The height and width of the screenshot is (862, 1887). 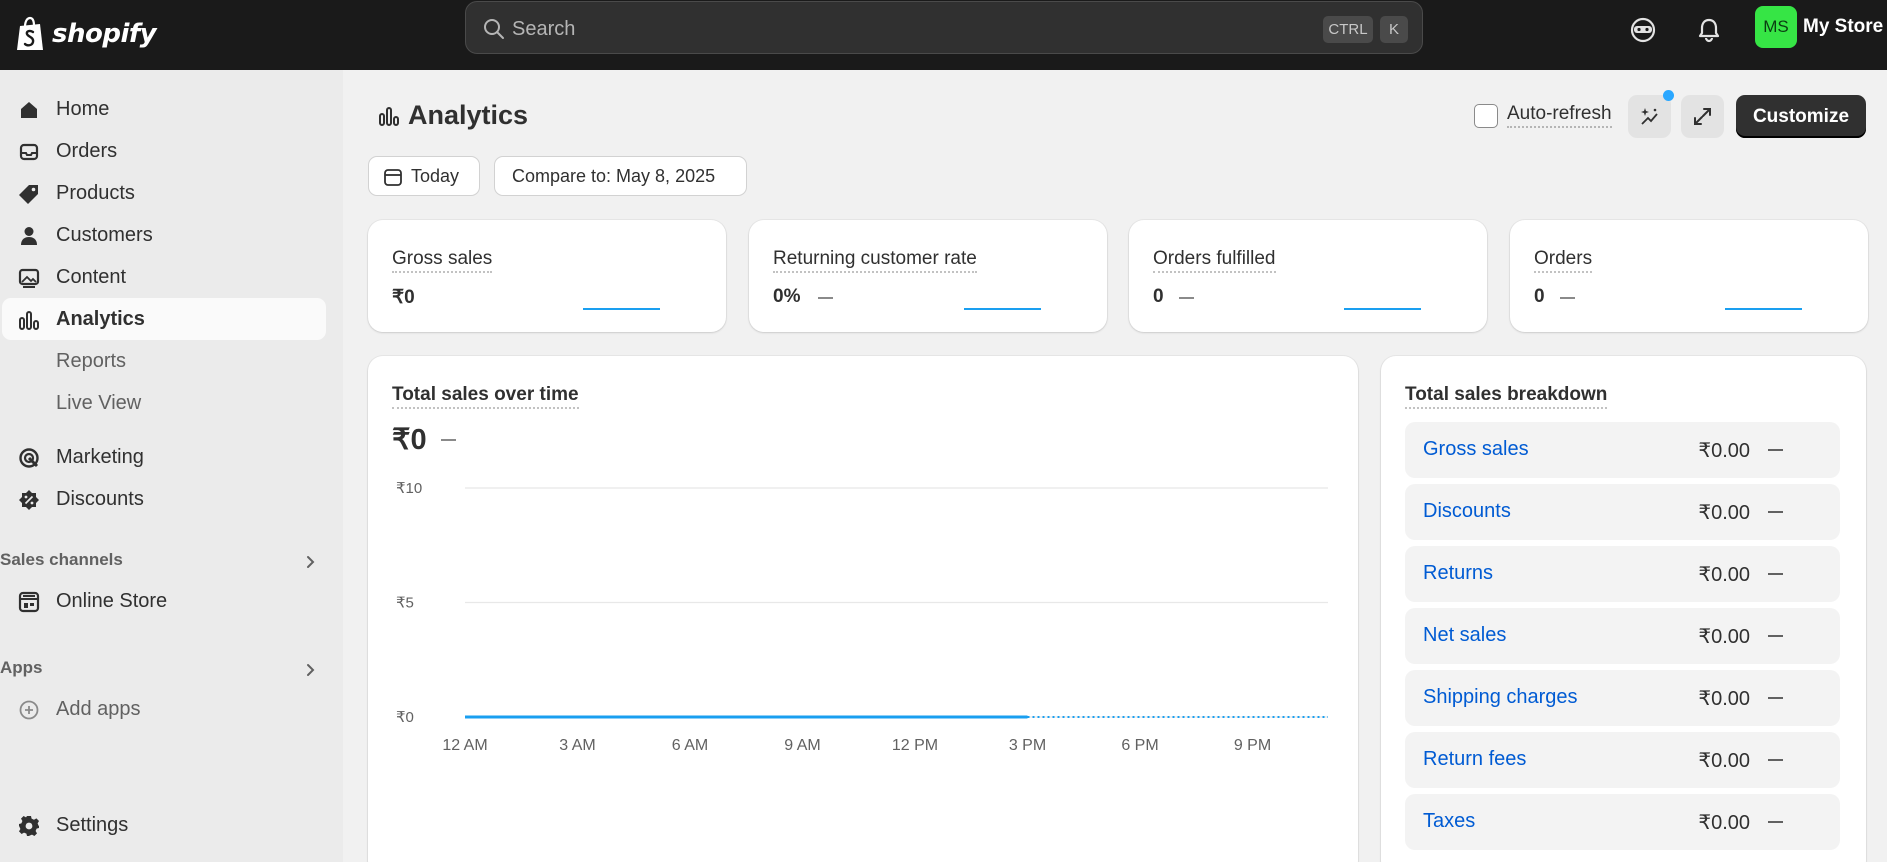 What do you see at coordinates (1801, 116) in the screenshot?
I see `customize-button: Customize` at bounding box center [1801, 116].